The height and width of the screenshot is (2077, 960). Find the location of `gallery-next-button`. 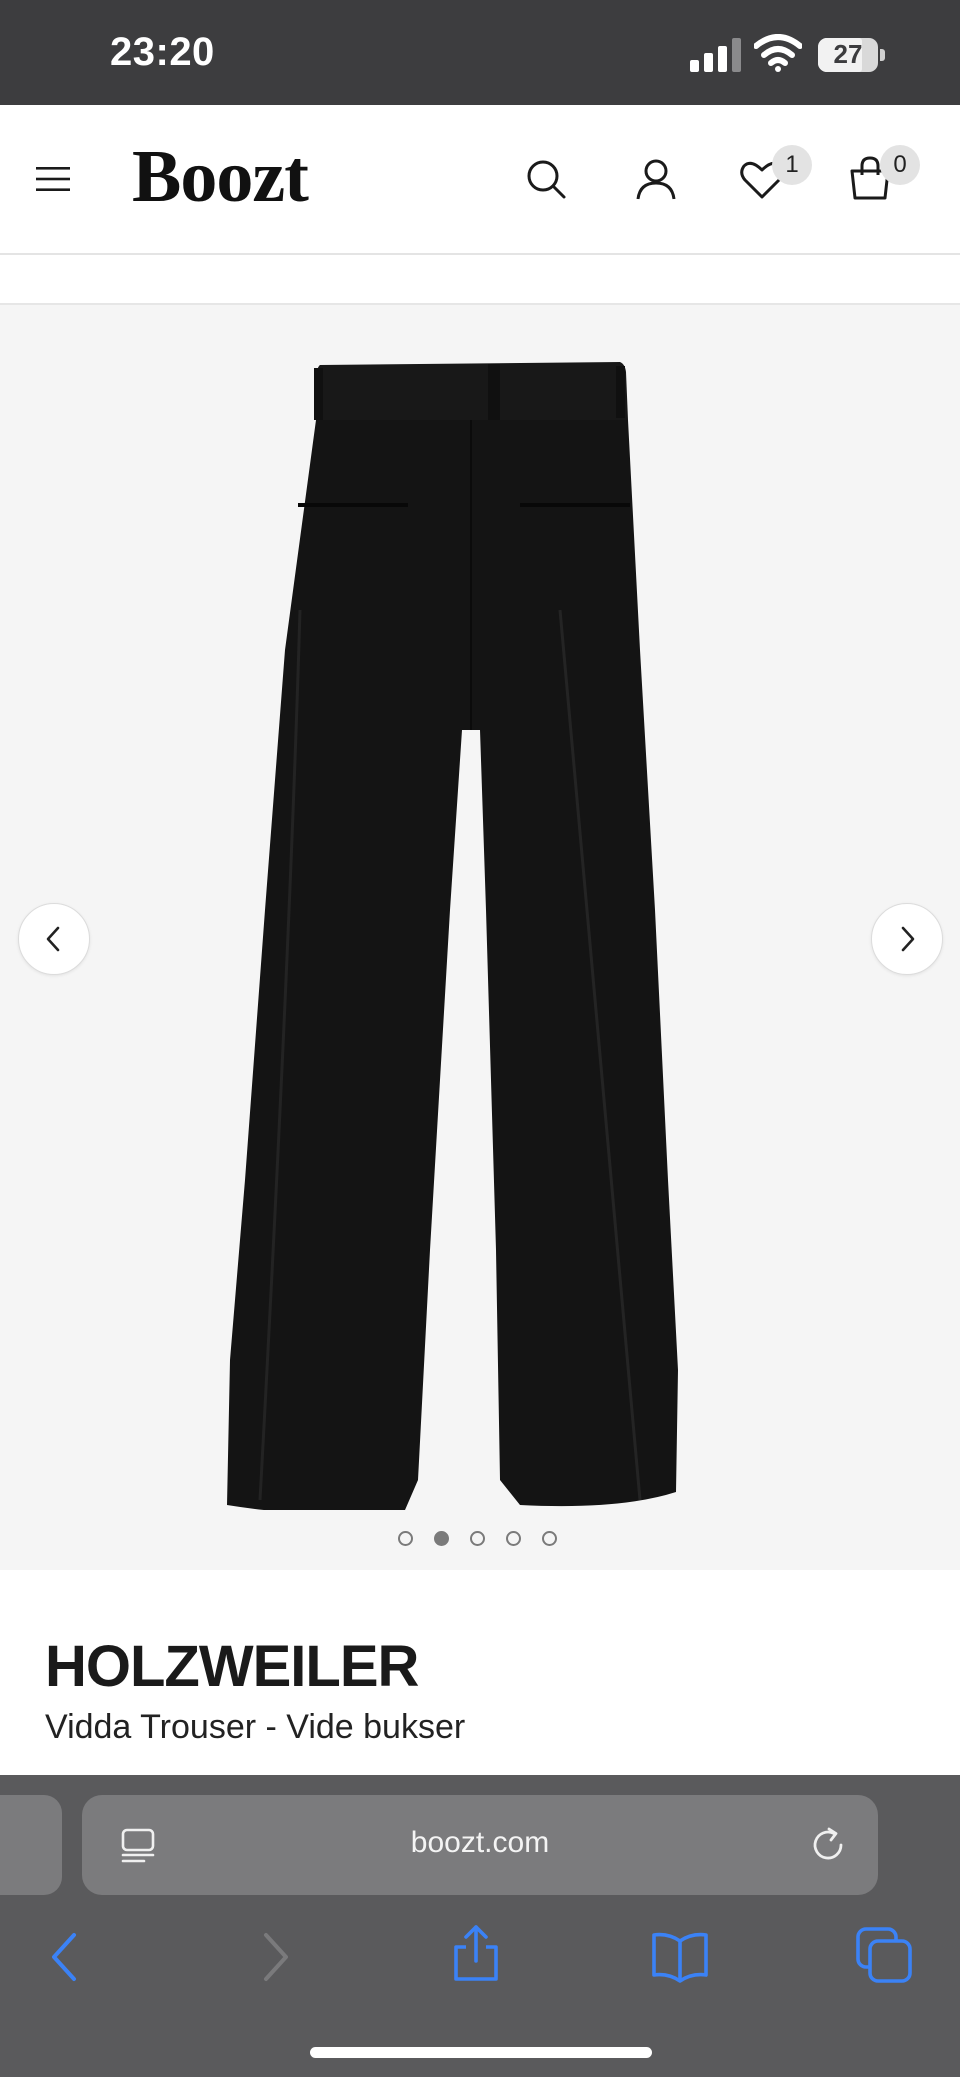

gallery-next-button is located at coordinates (907, 939).